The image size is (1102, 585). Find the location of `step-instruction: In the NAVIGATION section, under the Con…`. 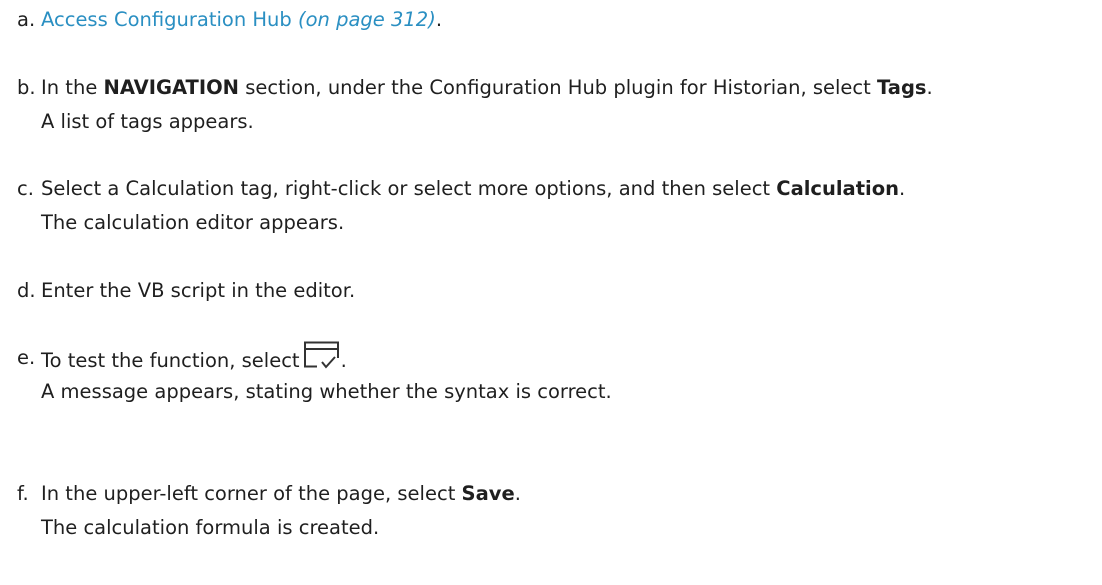

step-instruction: In the NAVIGATION section, under the Con… is located at coordinates (487, 88).